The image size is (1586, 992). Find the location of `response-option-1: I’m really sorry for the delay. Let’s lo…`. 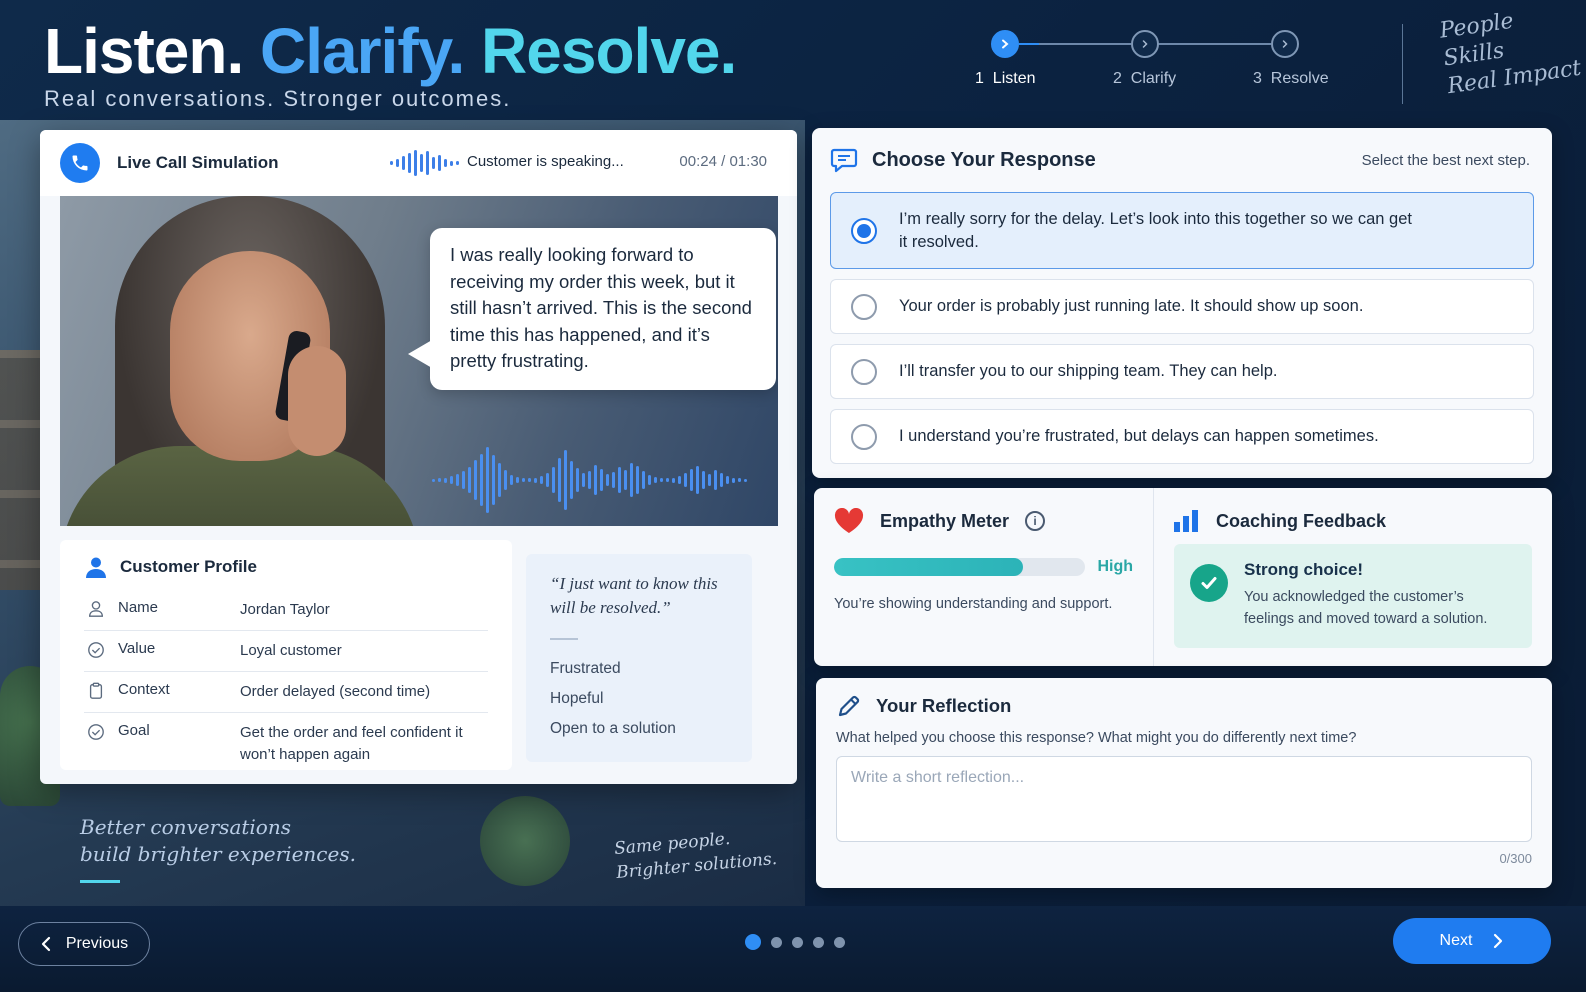

response-option-1: I’m really sorry for the delay. Let’s lo… is located at coordinates (1182, 230).